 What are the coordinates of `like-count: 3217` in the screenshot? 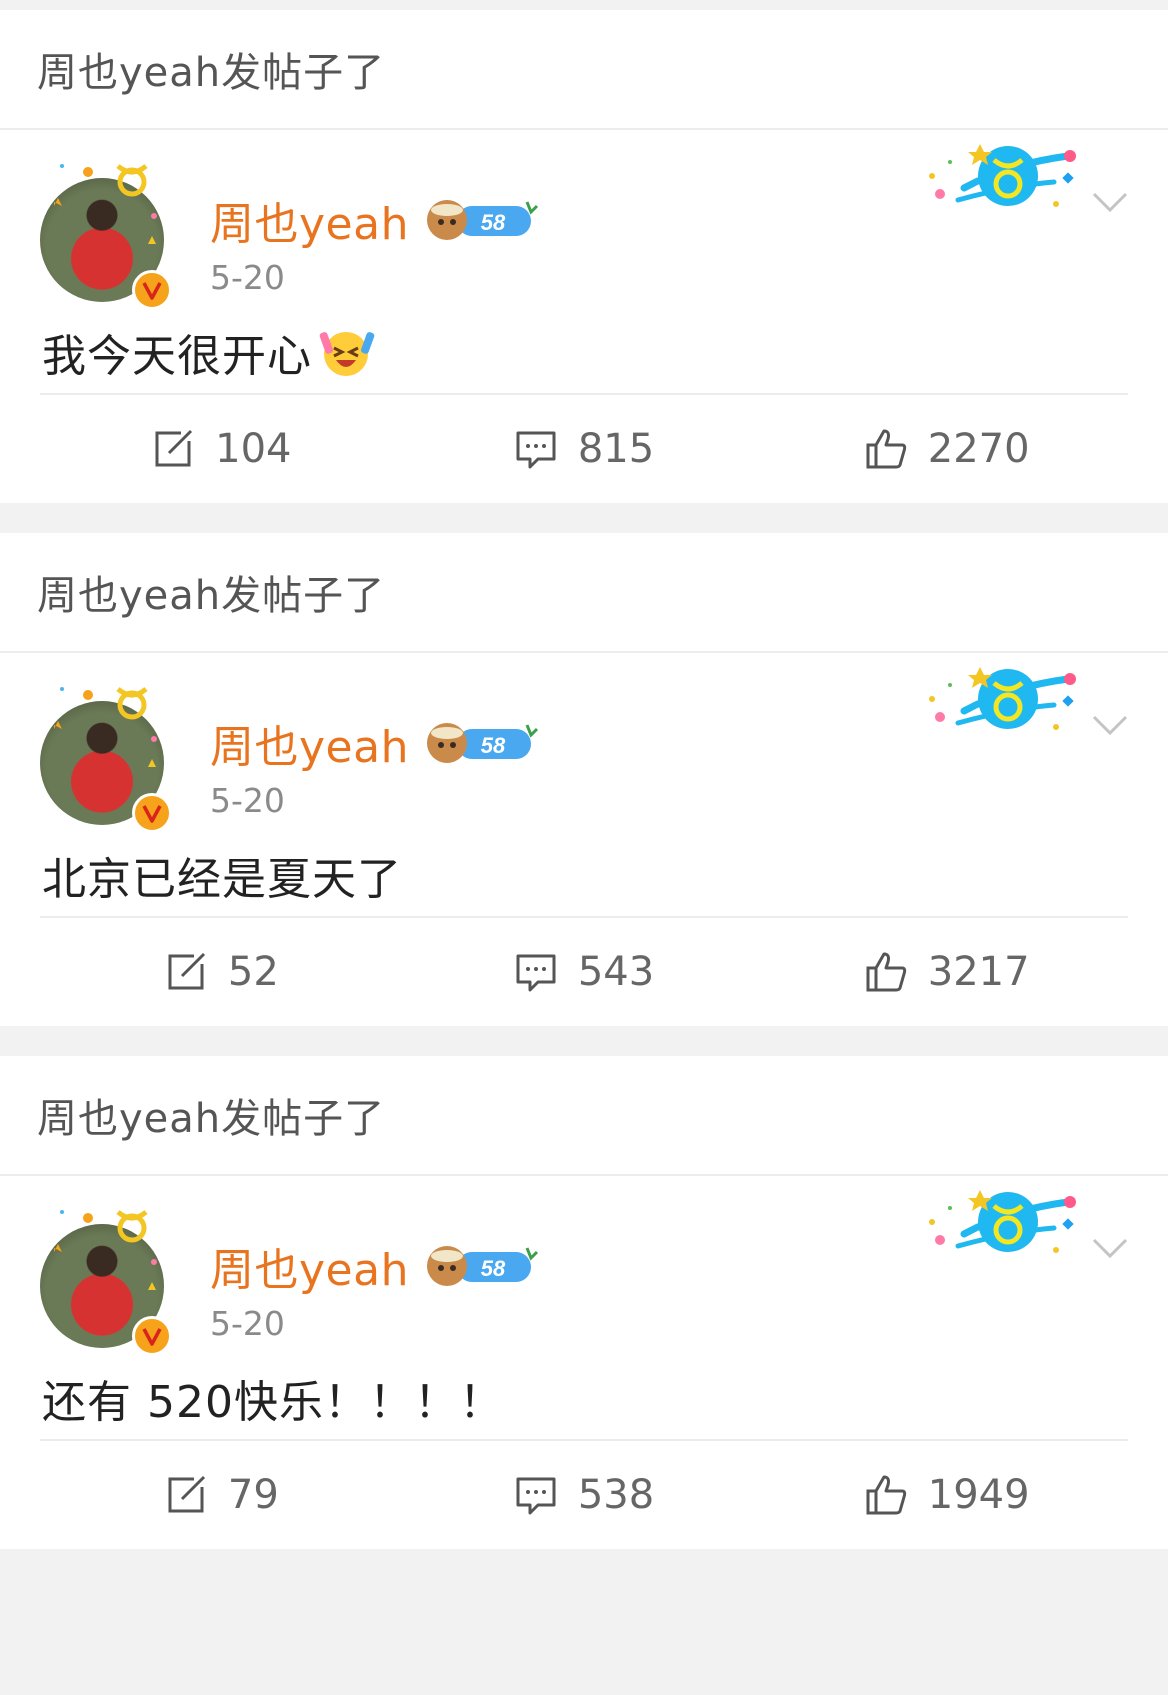 It's located at (978, 972).